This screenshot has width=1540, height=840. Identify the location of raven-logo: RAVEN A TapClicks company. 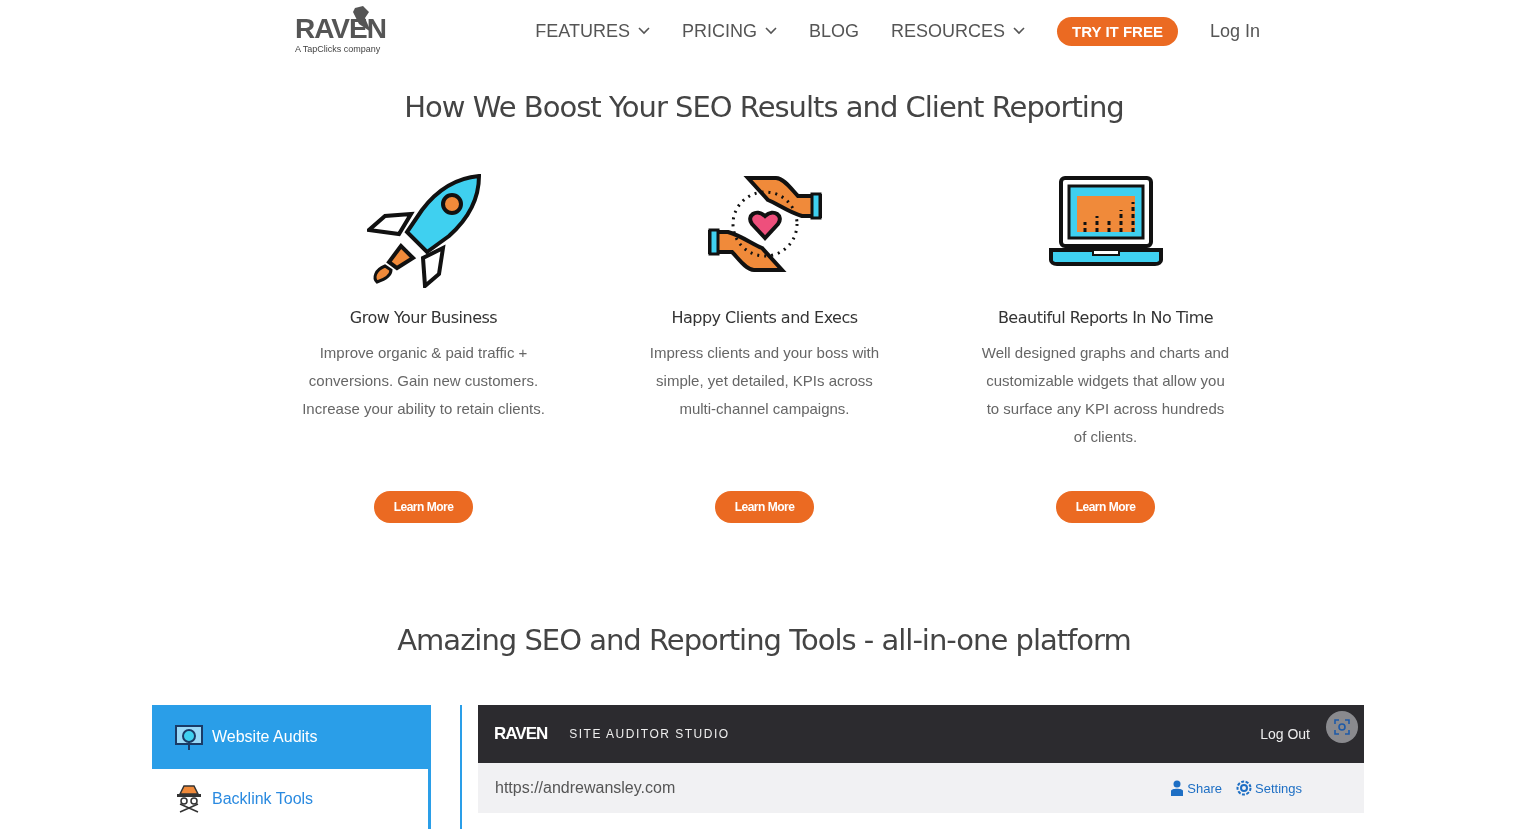
(340, 31).